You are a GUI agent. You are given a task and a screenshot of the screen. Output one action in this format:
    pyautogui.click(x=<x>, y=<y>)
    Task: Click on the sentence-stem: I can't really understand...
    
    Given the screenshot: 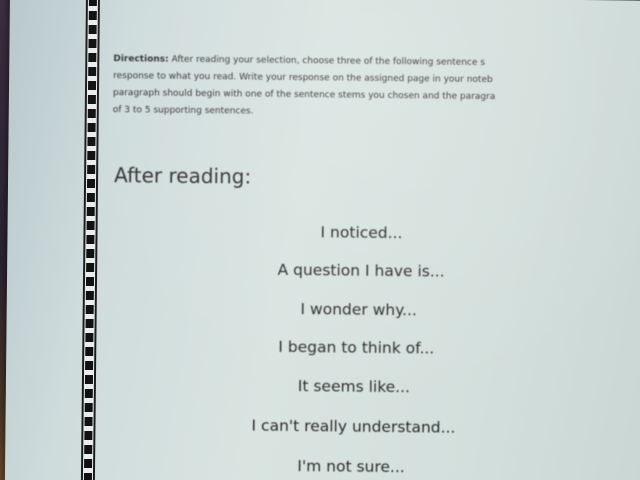 What is the action you would take?
    pyautogui.click(x=353, y=426)
    